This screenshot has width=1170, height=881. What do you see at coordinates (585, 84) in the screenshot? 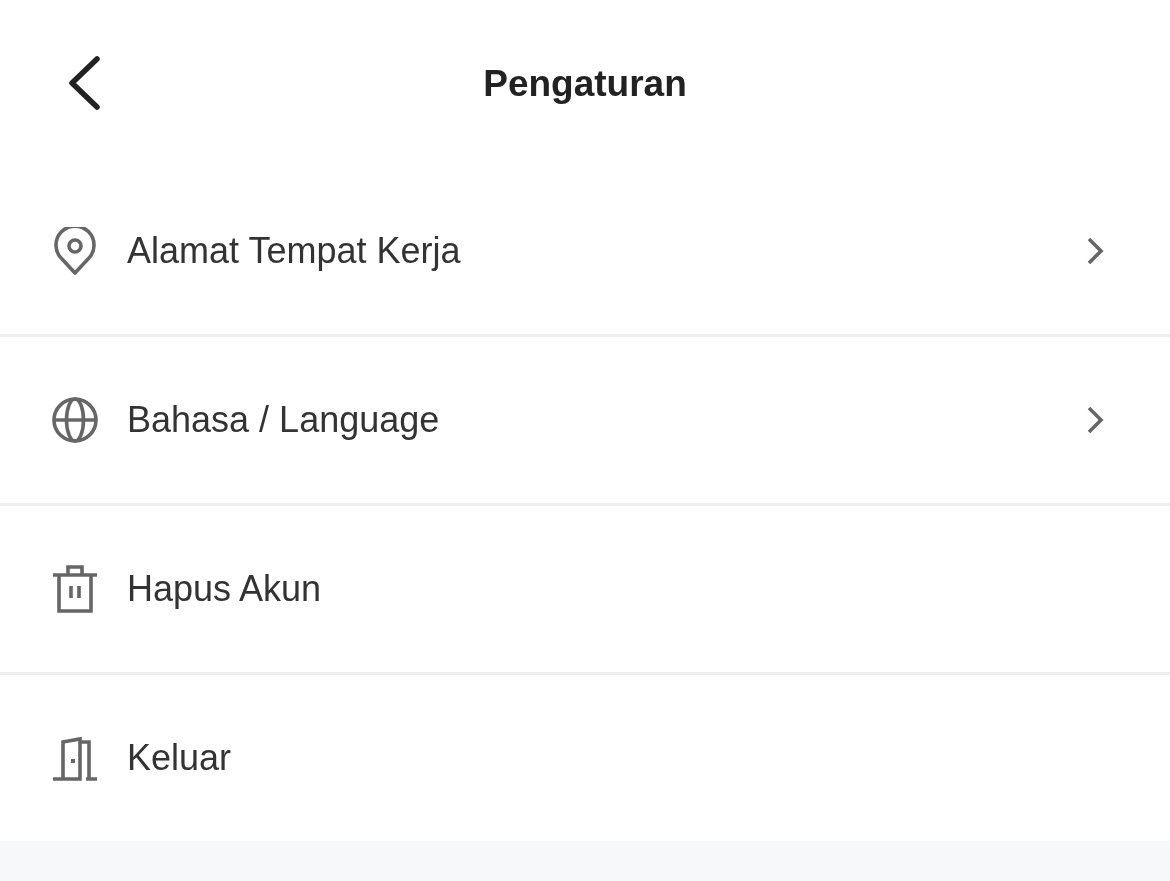
I see `page-title: Pengaturan` at bounding box center [585, 84].